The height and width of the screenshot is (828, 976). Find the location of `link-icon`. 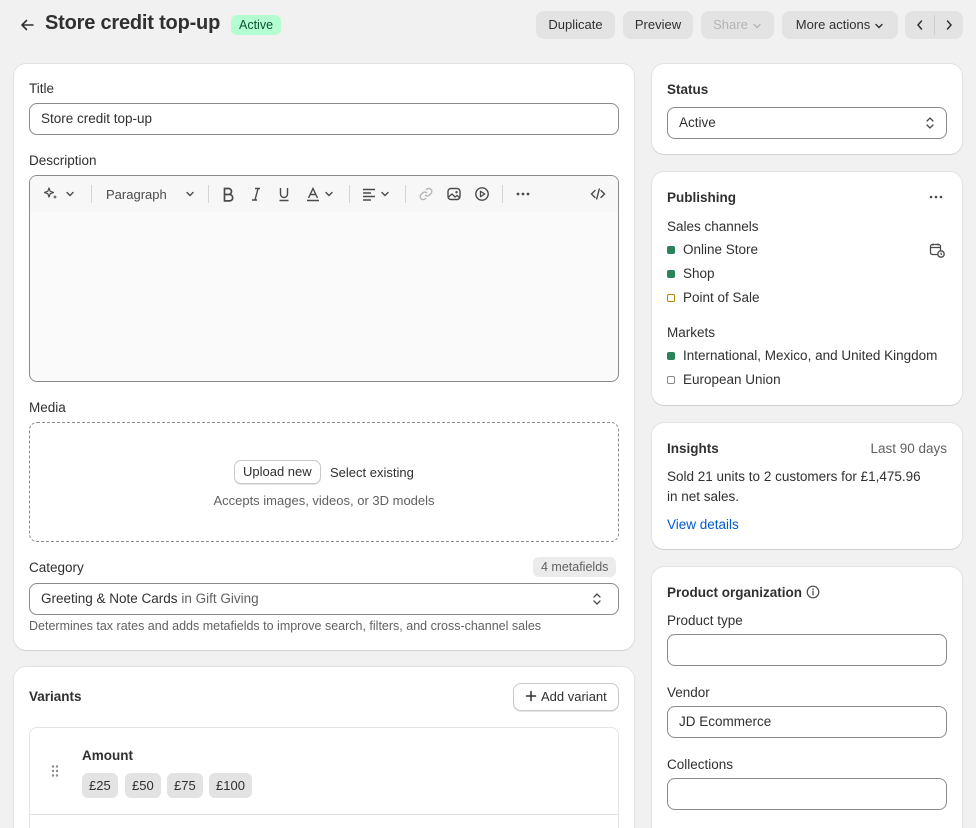

link-icon is located at coordinates (426, 194).